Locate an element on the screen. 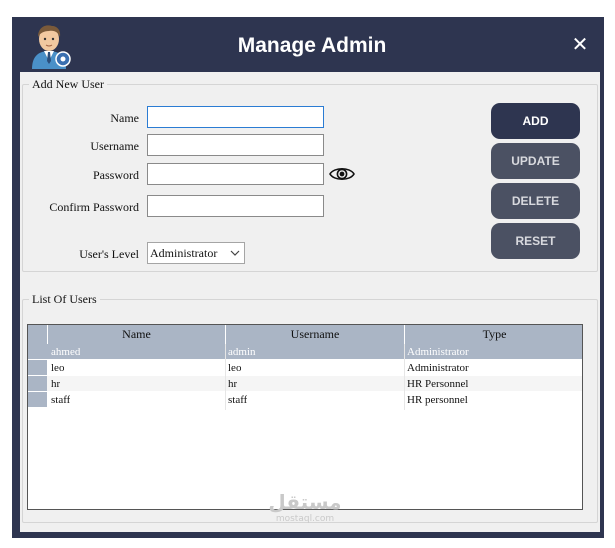  table-row: leo leo Administrator is located at coordinates (305, 367).